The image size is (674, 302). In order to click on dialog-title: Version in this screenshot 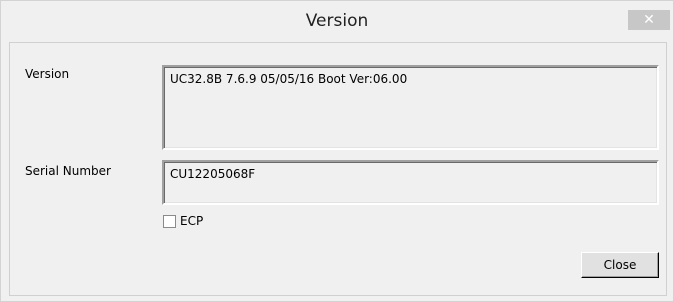, I will do `click(337, 21)`.